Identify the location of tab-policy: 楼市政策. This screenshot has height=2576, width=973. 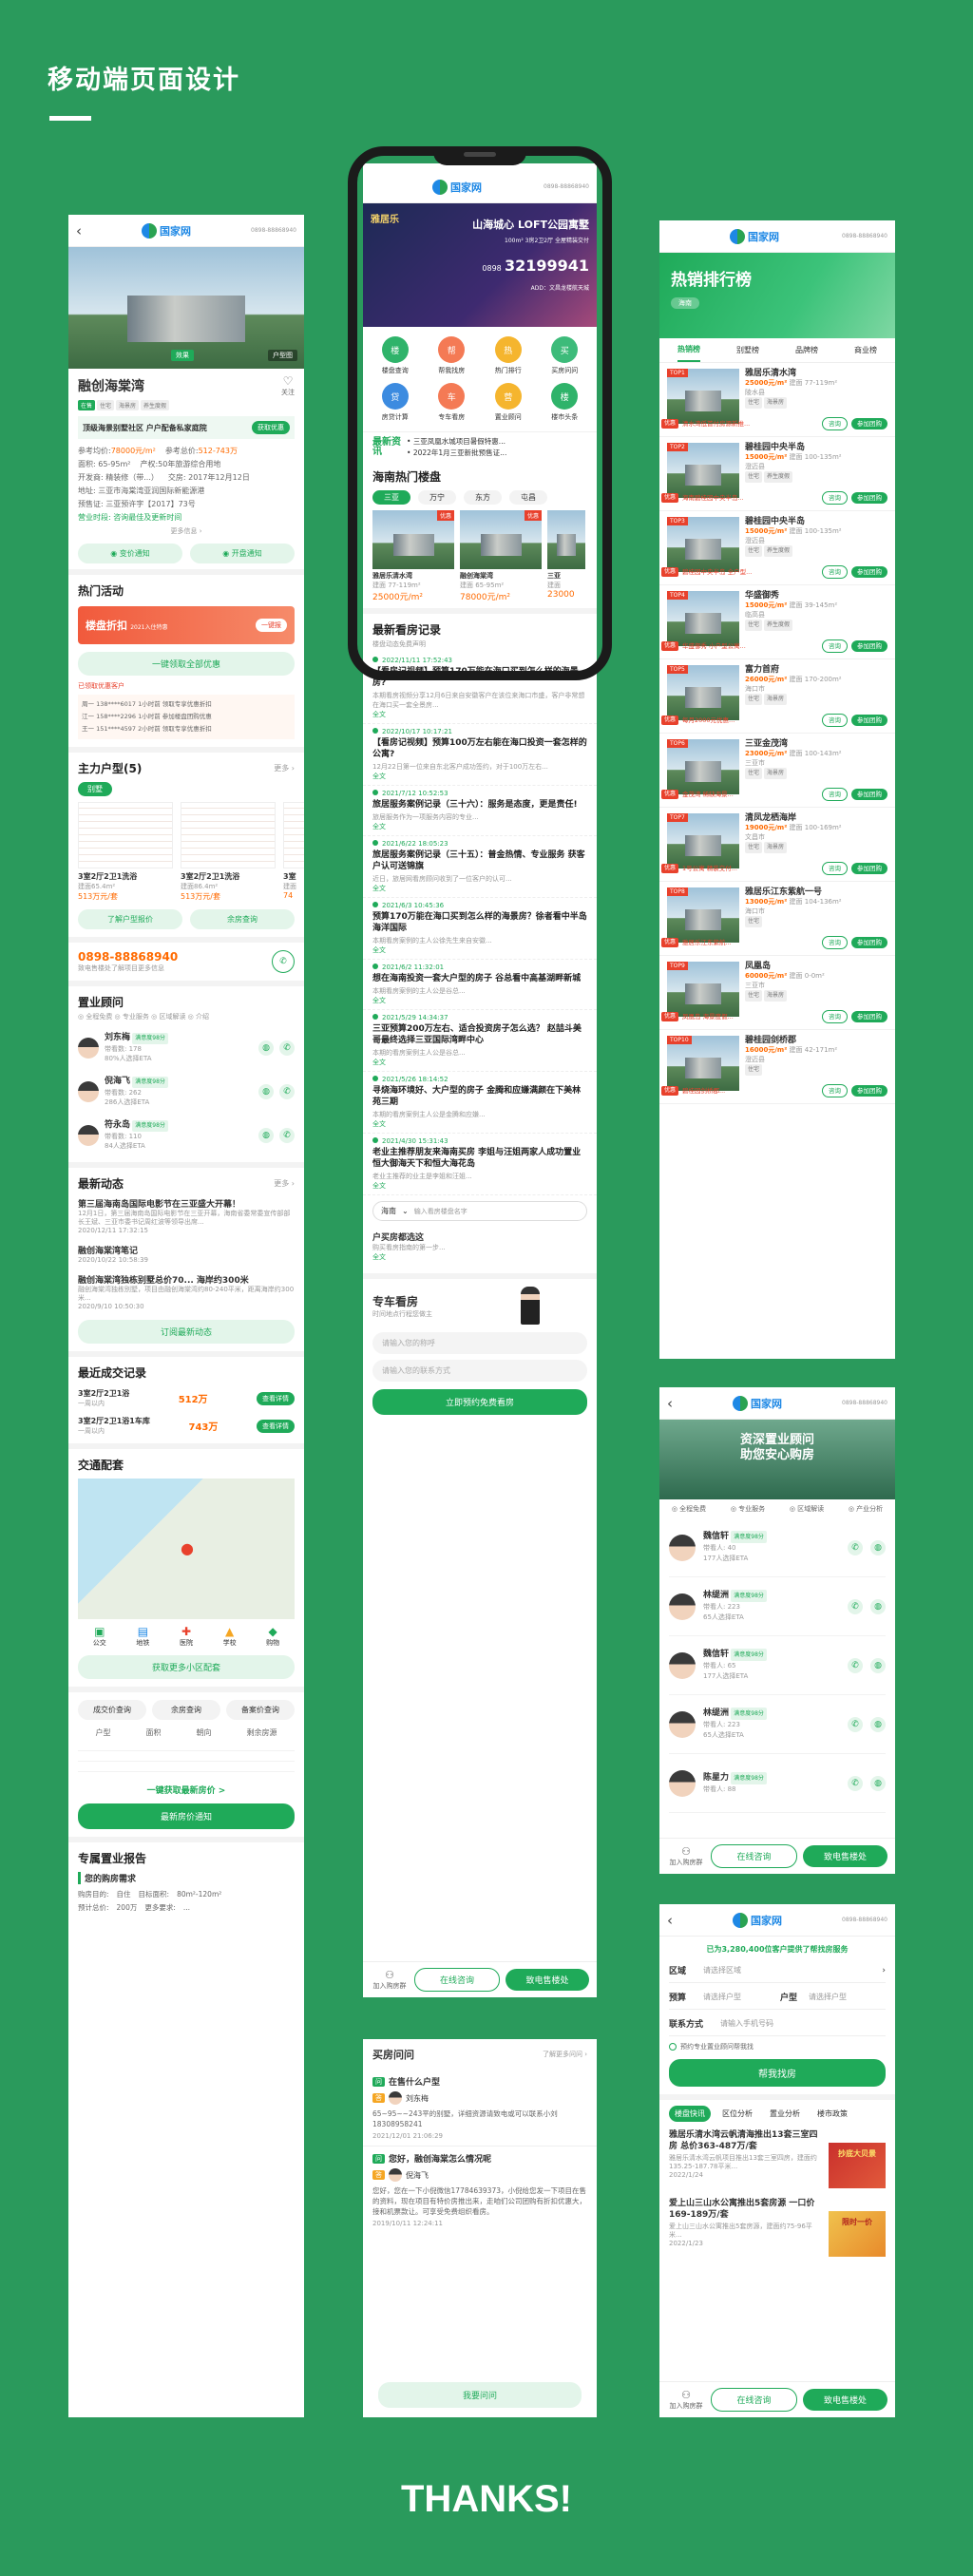
(832, 2114).